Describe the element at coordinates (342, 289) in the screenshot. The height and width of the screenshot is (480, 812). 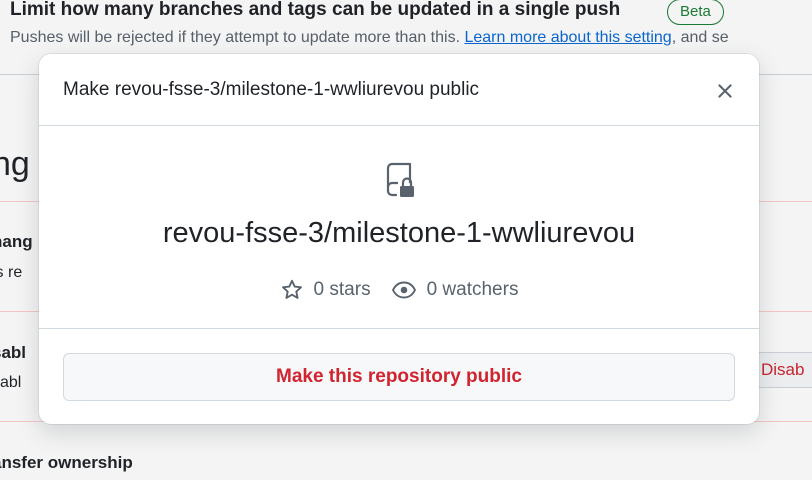
I see `stars-count: 0 stars` at that location.